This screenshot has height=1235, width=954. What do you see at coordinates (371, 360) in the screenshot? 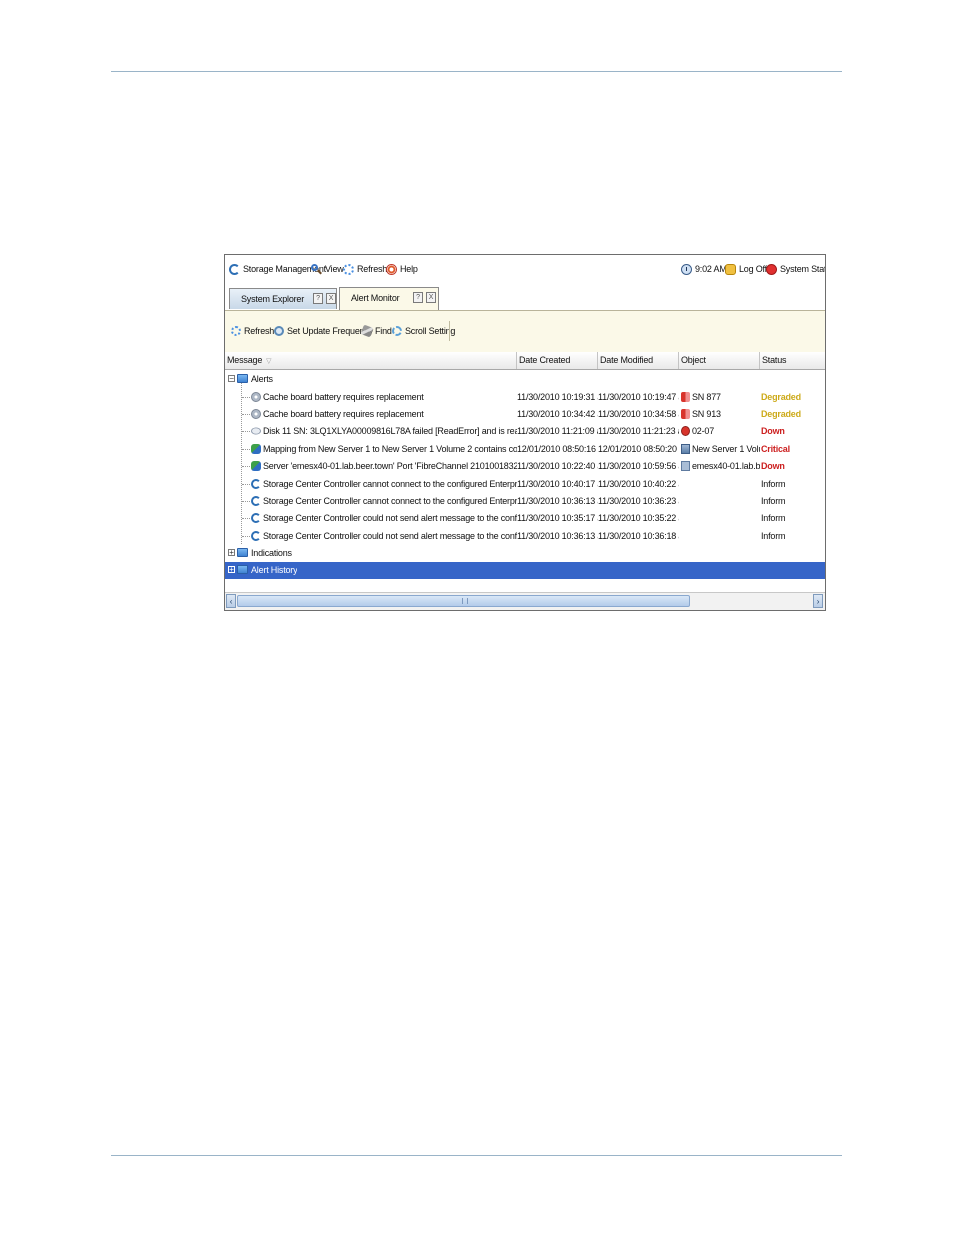
I see `column-header-message: Message ▽` at bounding box center [371, 360].